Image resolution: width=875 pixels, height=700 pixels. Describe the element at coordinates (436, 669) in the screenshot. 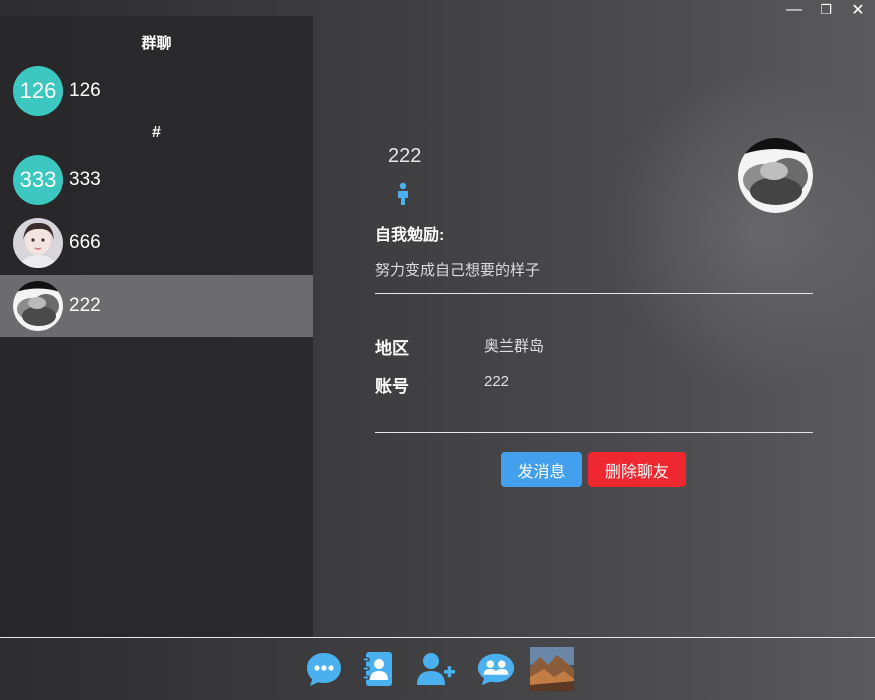

I see `add-user-icon` at that location.